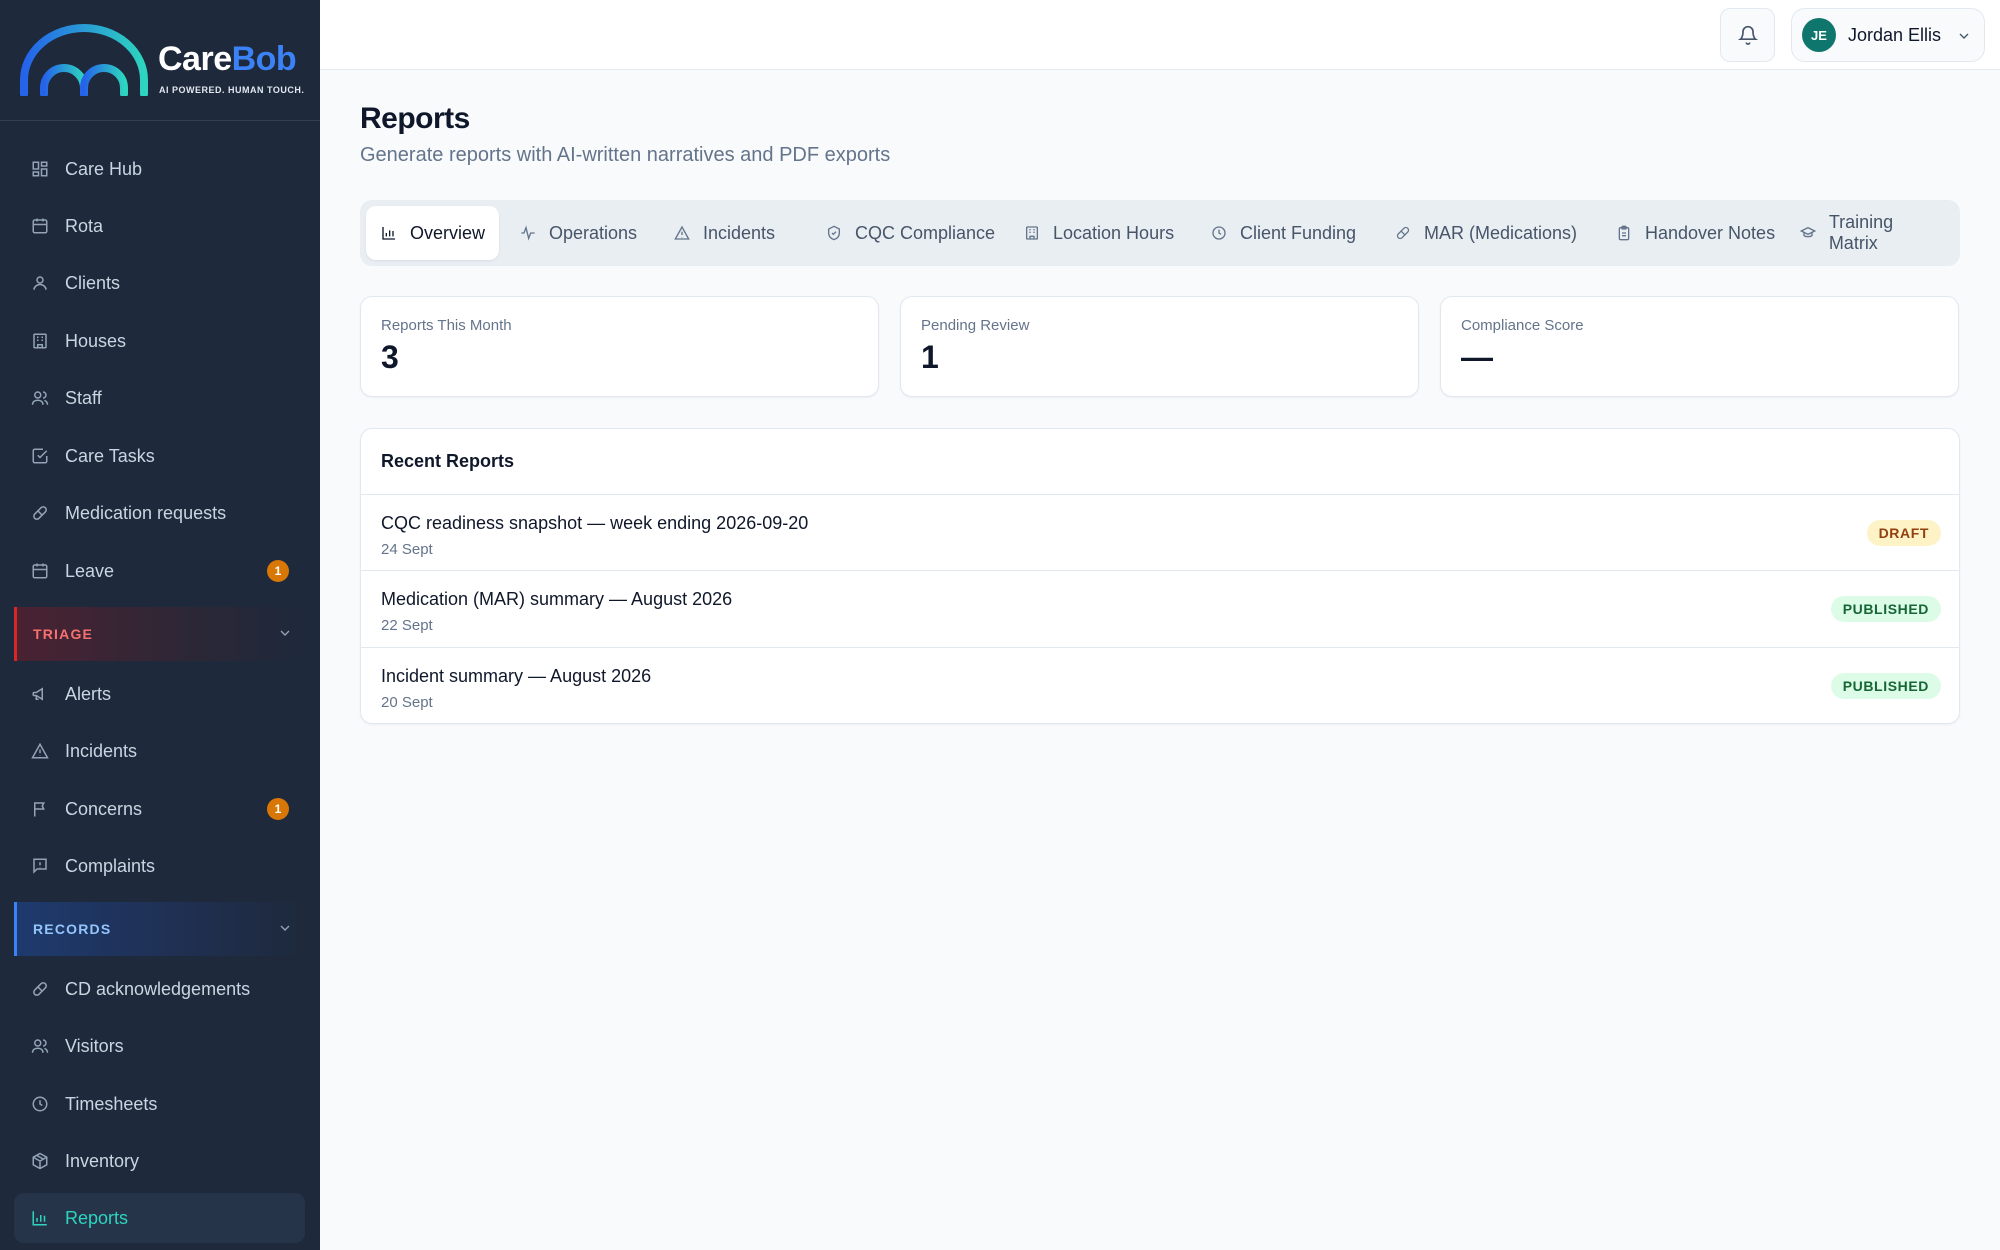 The image size is (2000, 1250). I want to click on tab-client-funding: Client Funding, so click(1283, 233).